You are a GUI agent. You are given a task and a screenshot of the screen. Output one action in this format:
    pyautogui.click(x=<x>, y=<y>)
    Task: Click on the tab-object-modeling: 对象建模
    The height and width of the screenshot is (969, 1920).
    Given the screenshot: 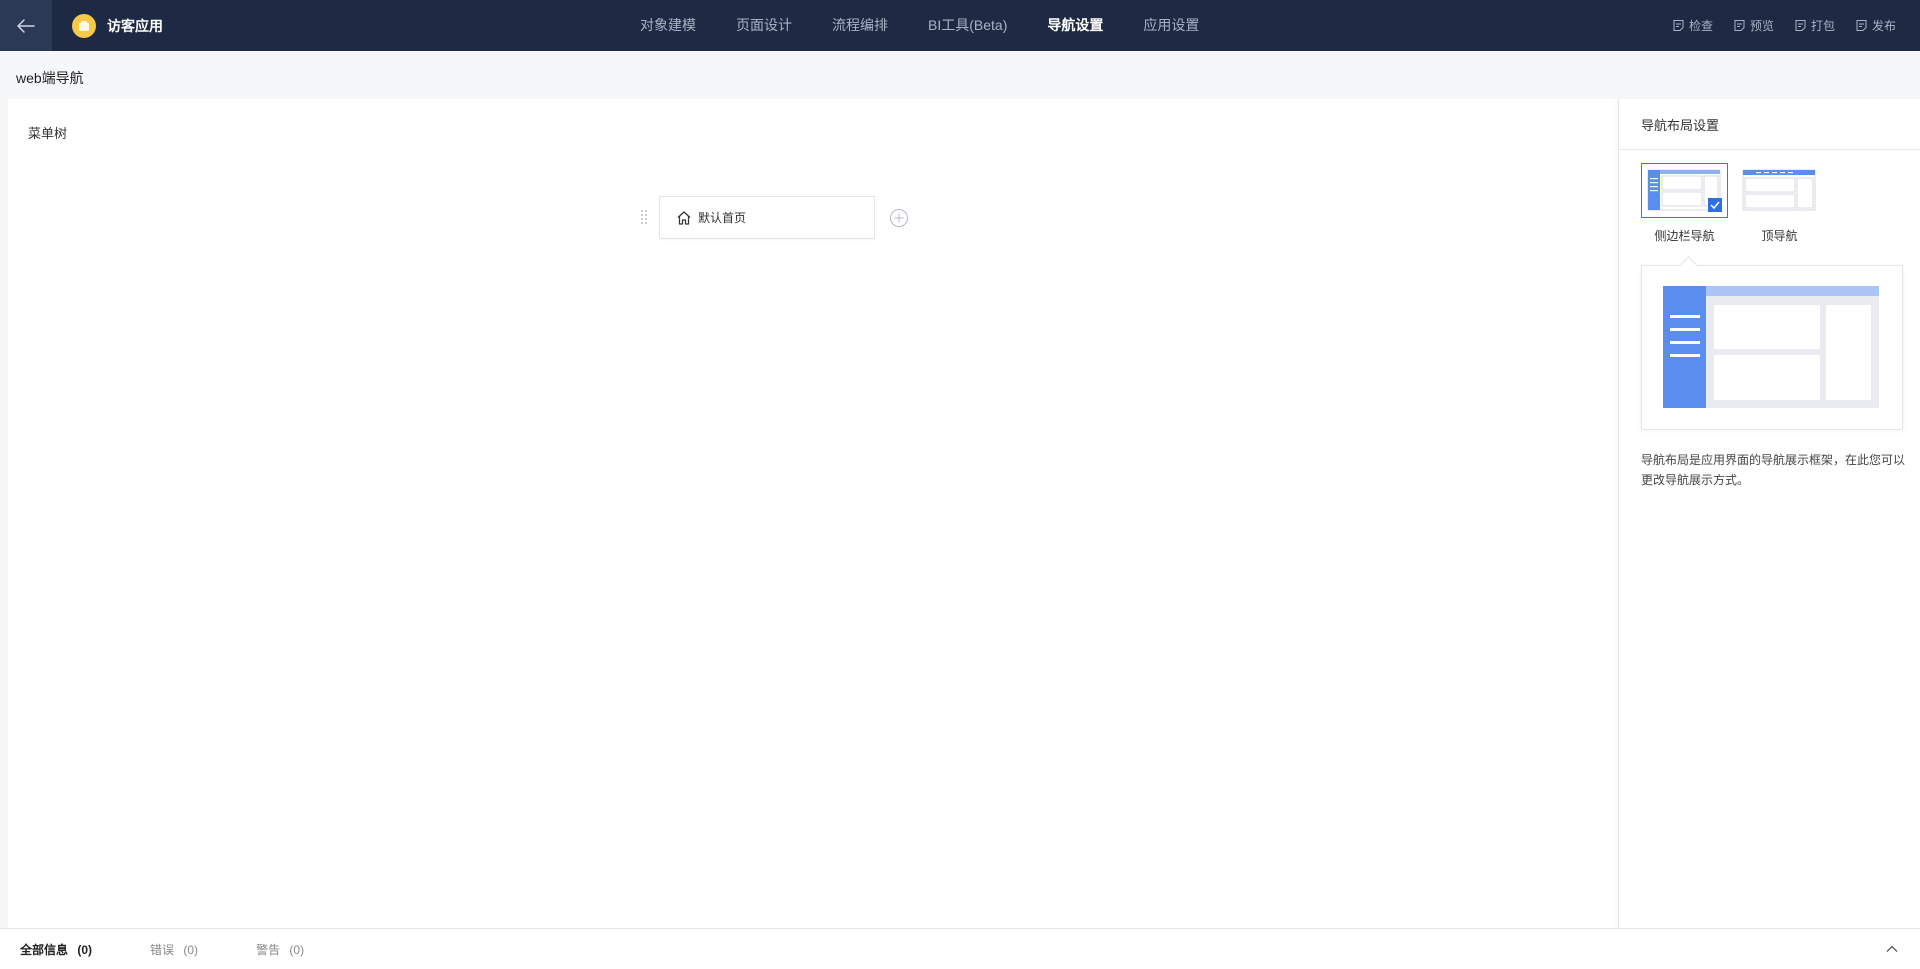 What is the action you would take?
    pyautogui.click(x=668, y=25)
    